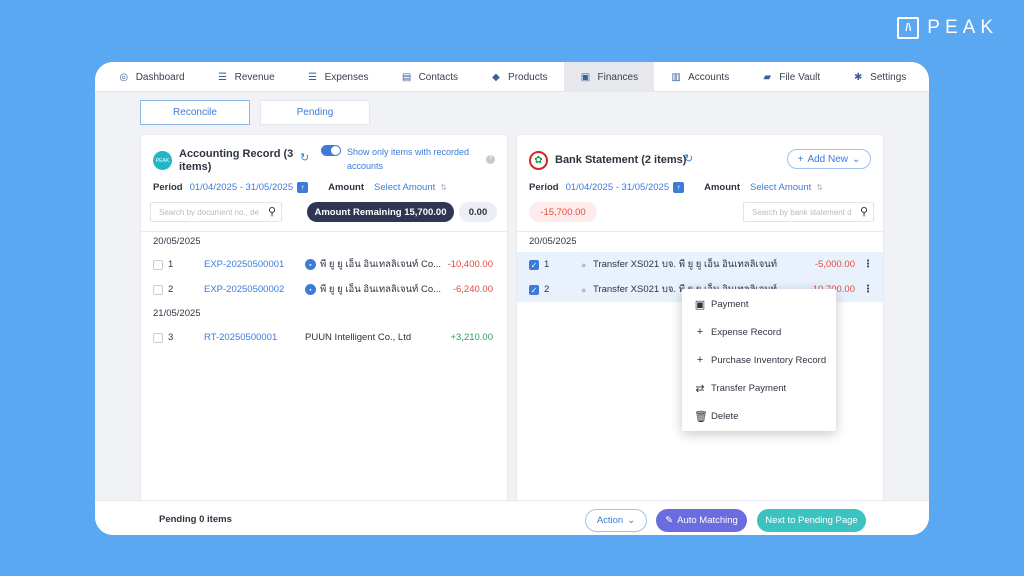  Describe the element at coordinates (800, 77) in the screenshot. I see `nav-label: File Vault` at that location.